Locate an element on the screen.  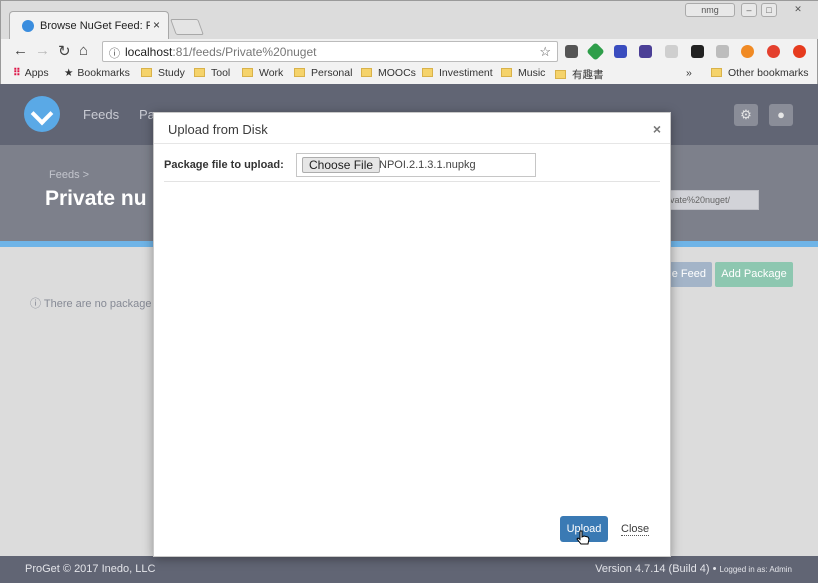
reload-icon: ↻ is located at coordinates (64, 51).